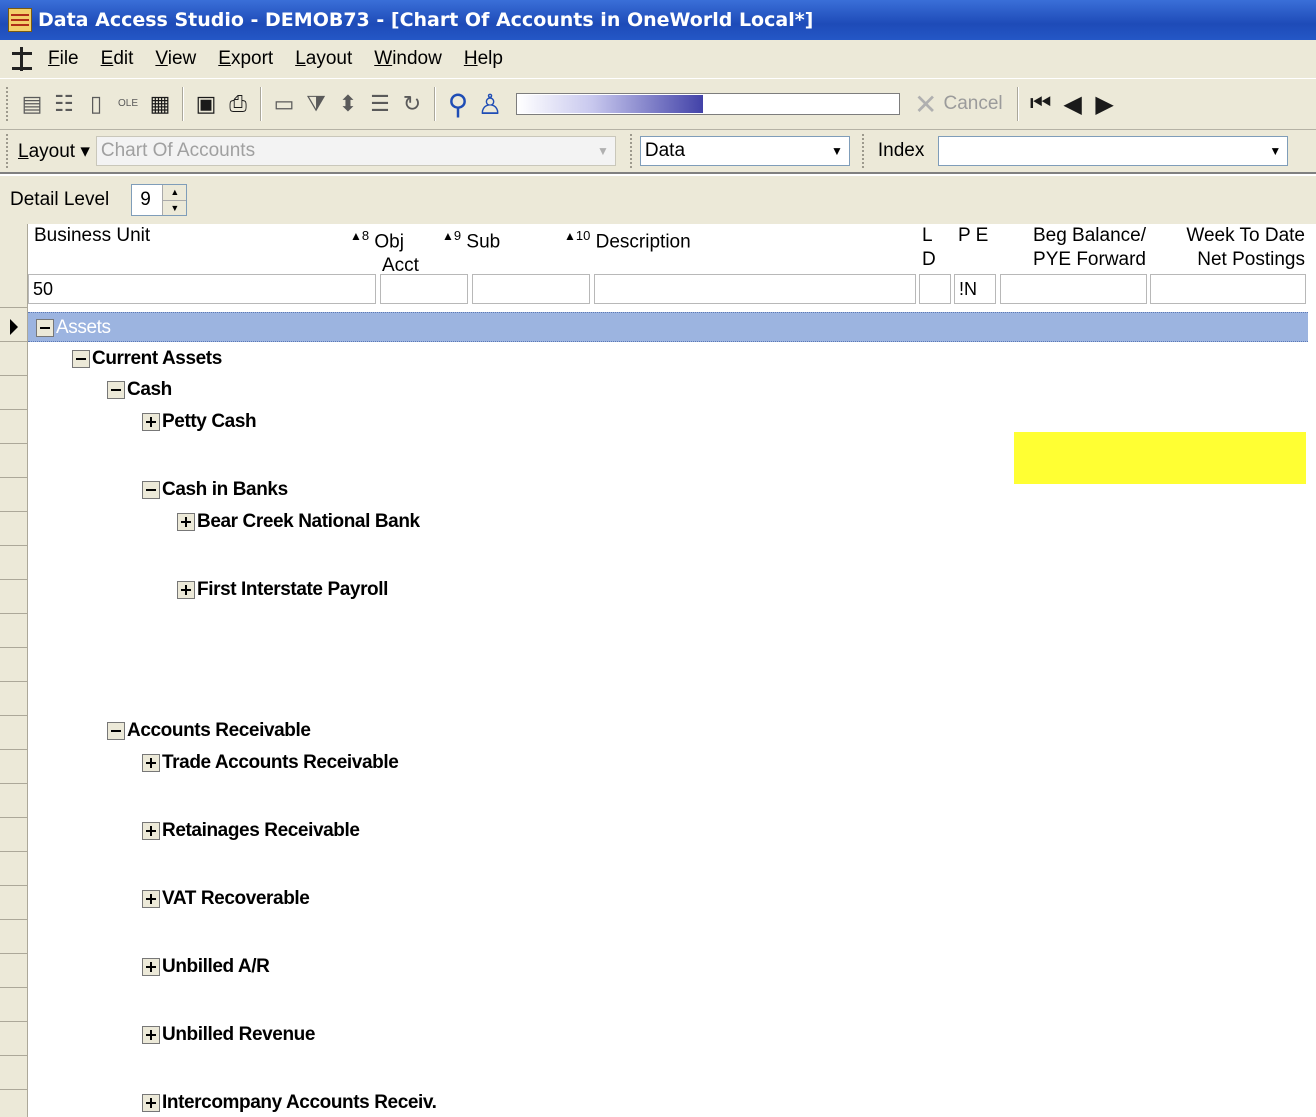 This screenshot has height=1117, width=1316. I want to click on menu-export: Export, so click(245, 59).